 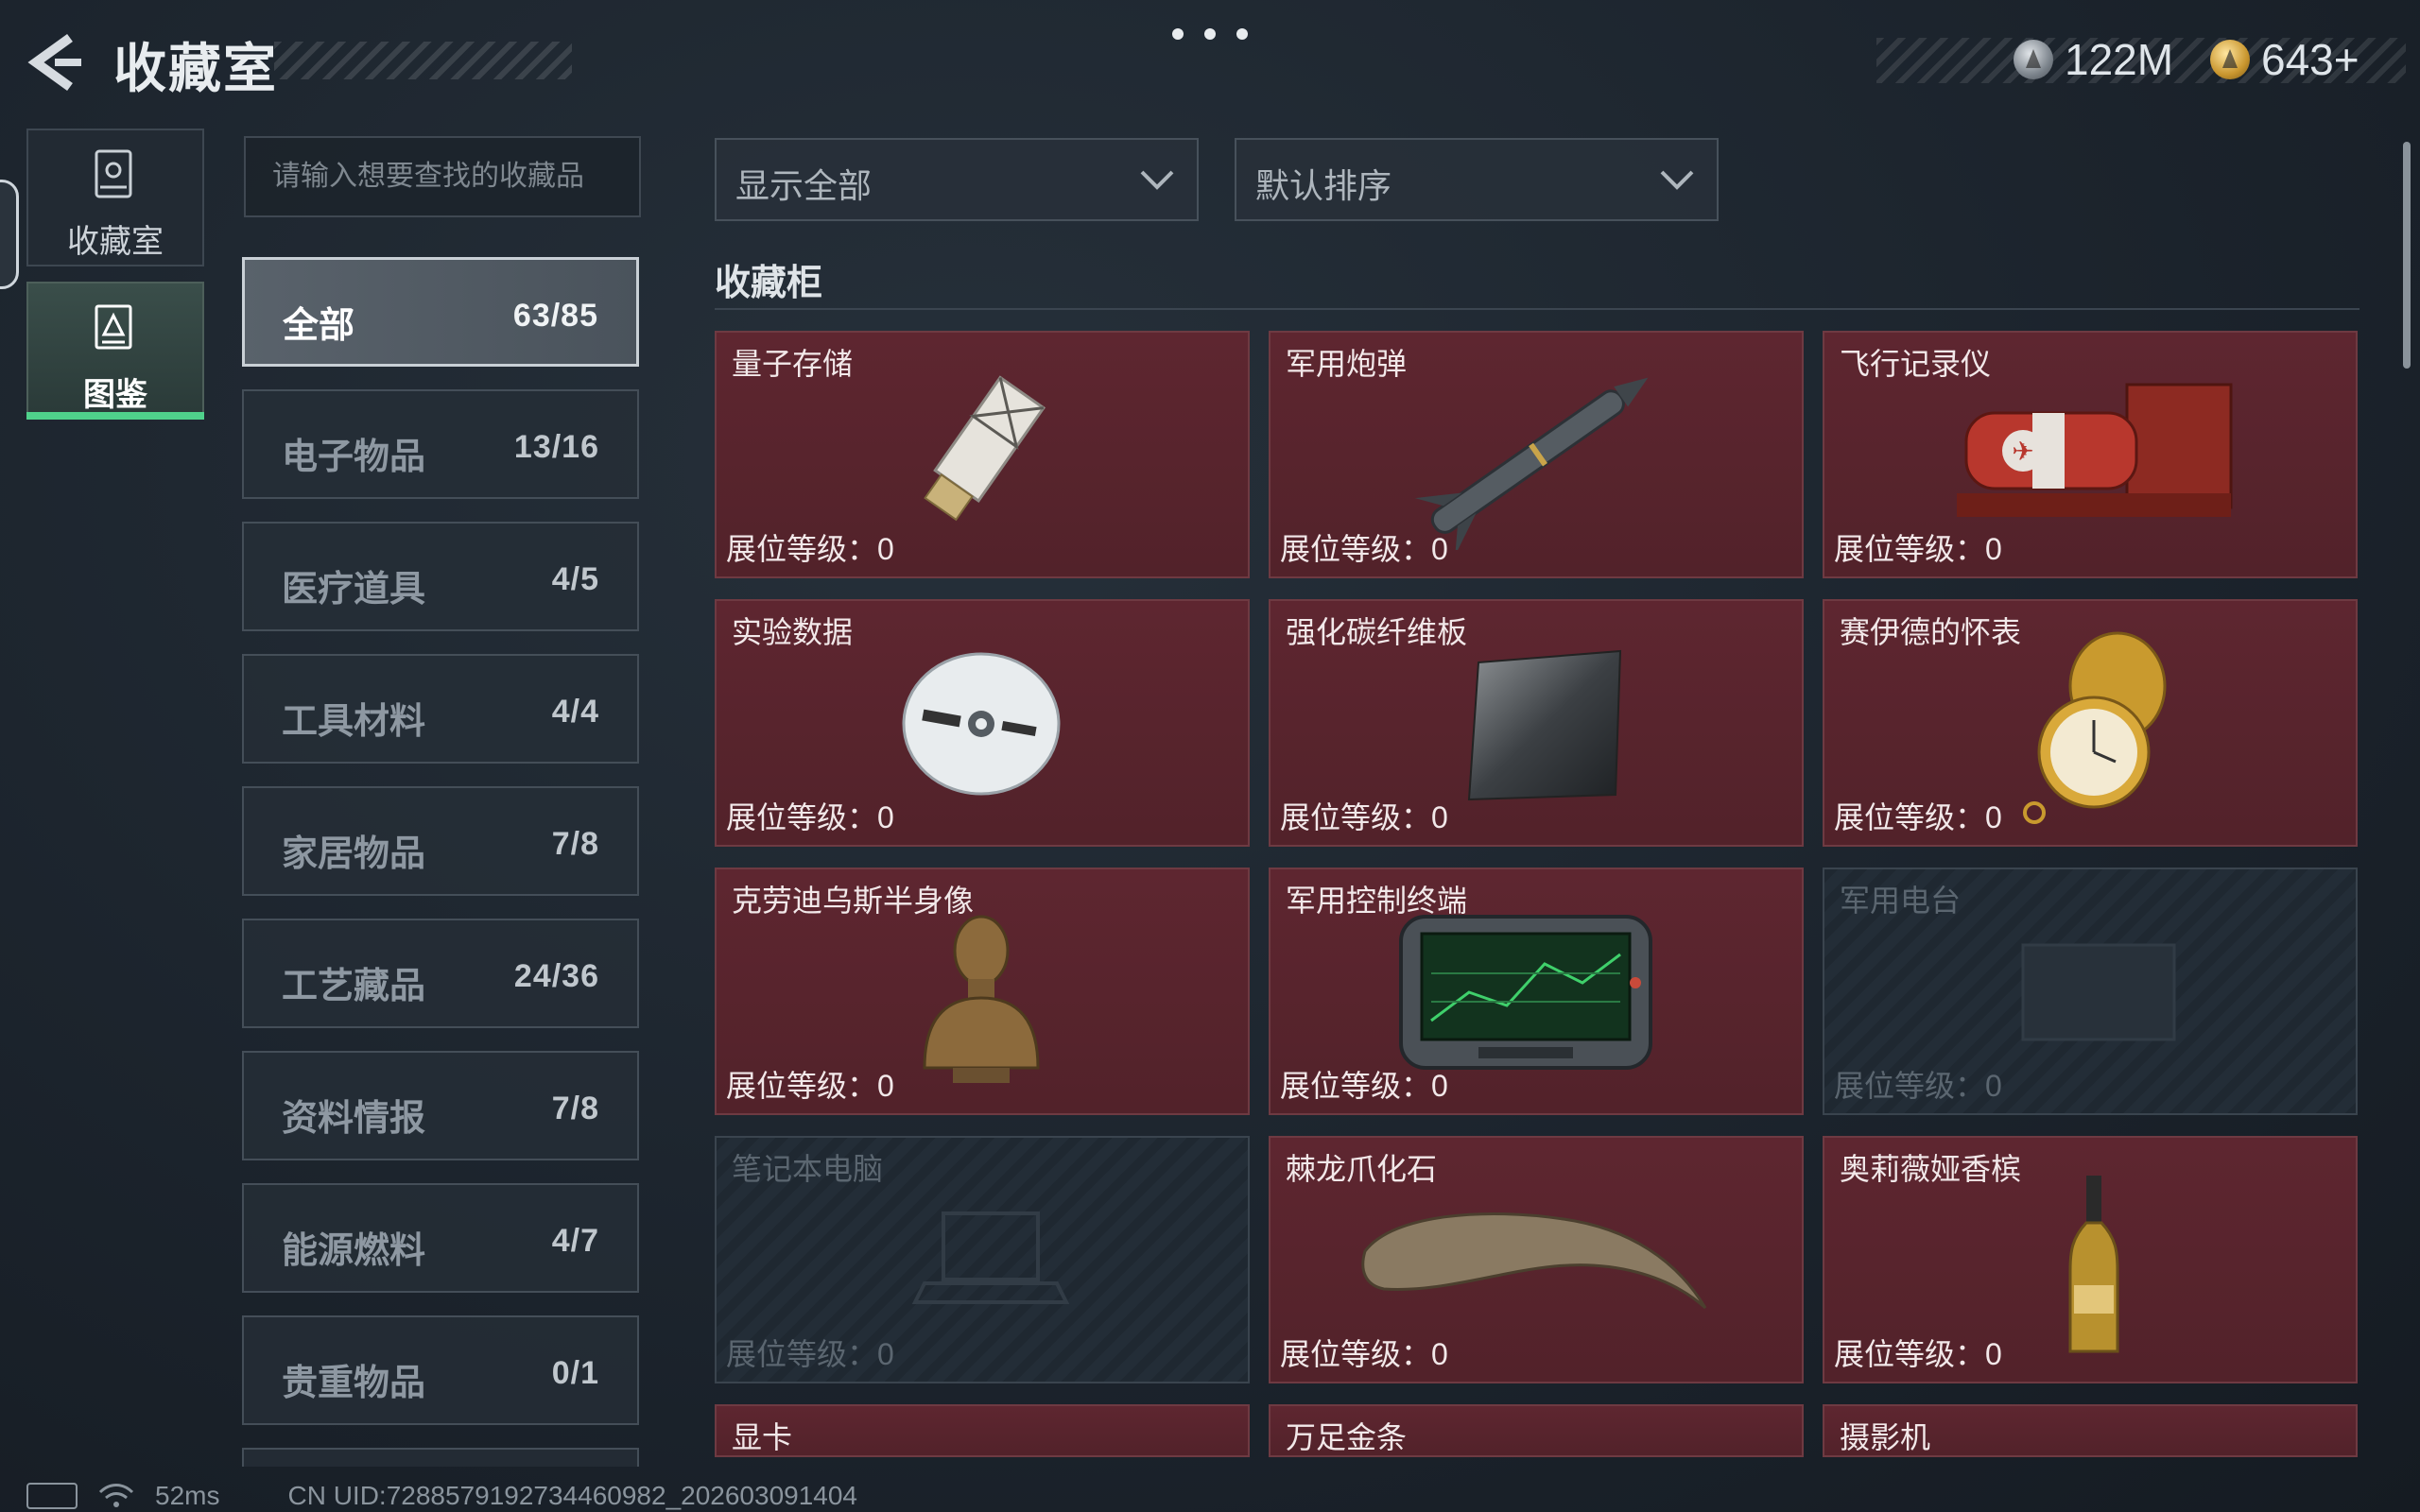 What do you see at coordinates (2310, 59) in the screenshot?
I see `gold-amount: 643+` at bounding box center [2310, 59].